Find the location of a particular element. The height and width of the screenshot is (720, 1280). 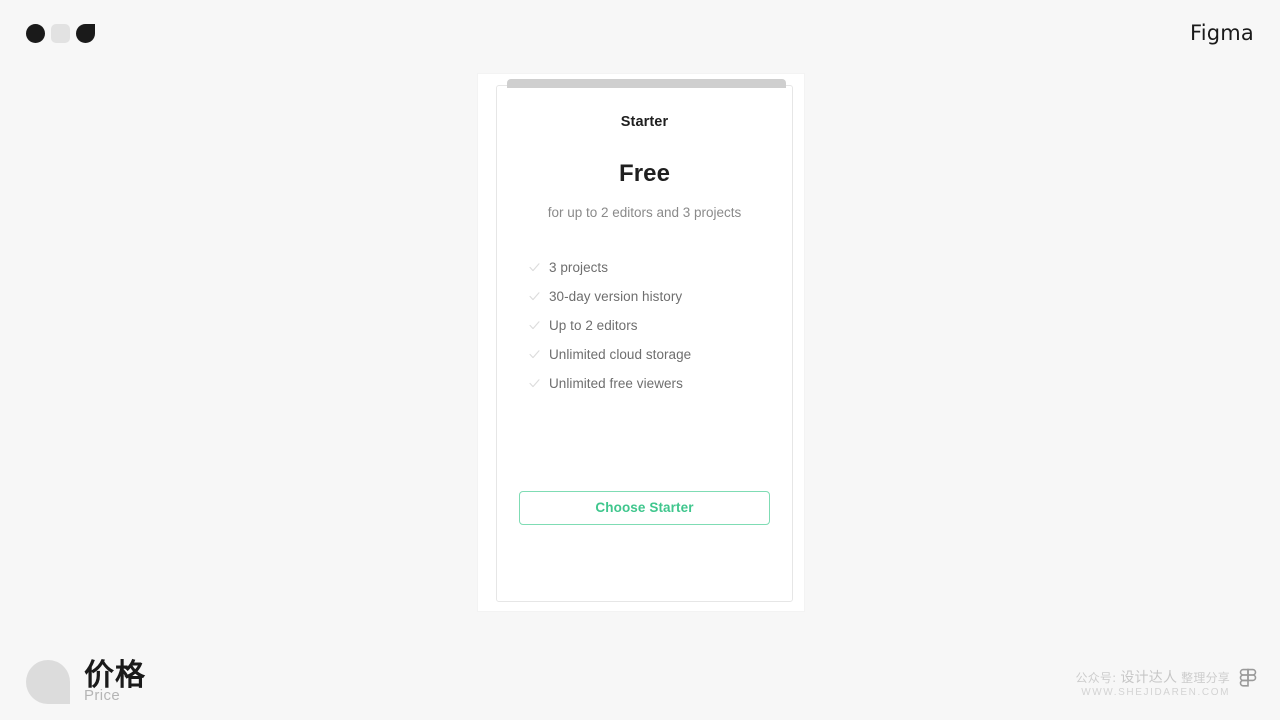

watermark-credit: 公众号: 设计达人 整理分享 is located at coordinates (1153, 677).